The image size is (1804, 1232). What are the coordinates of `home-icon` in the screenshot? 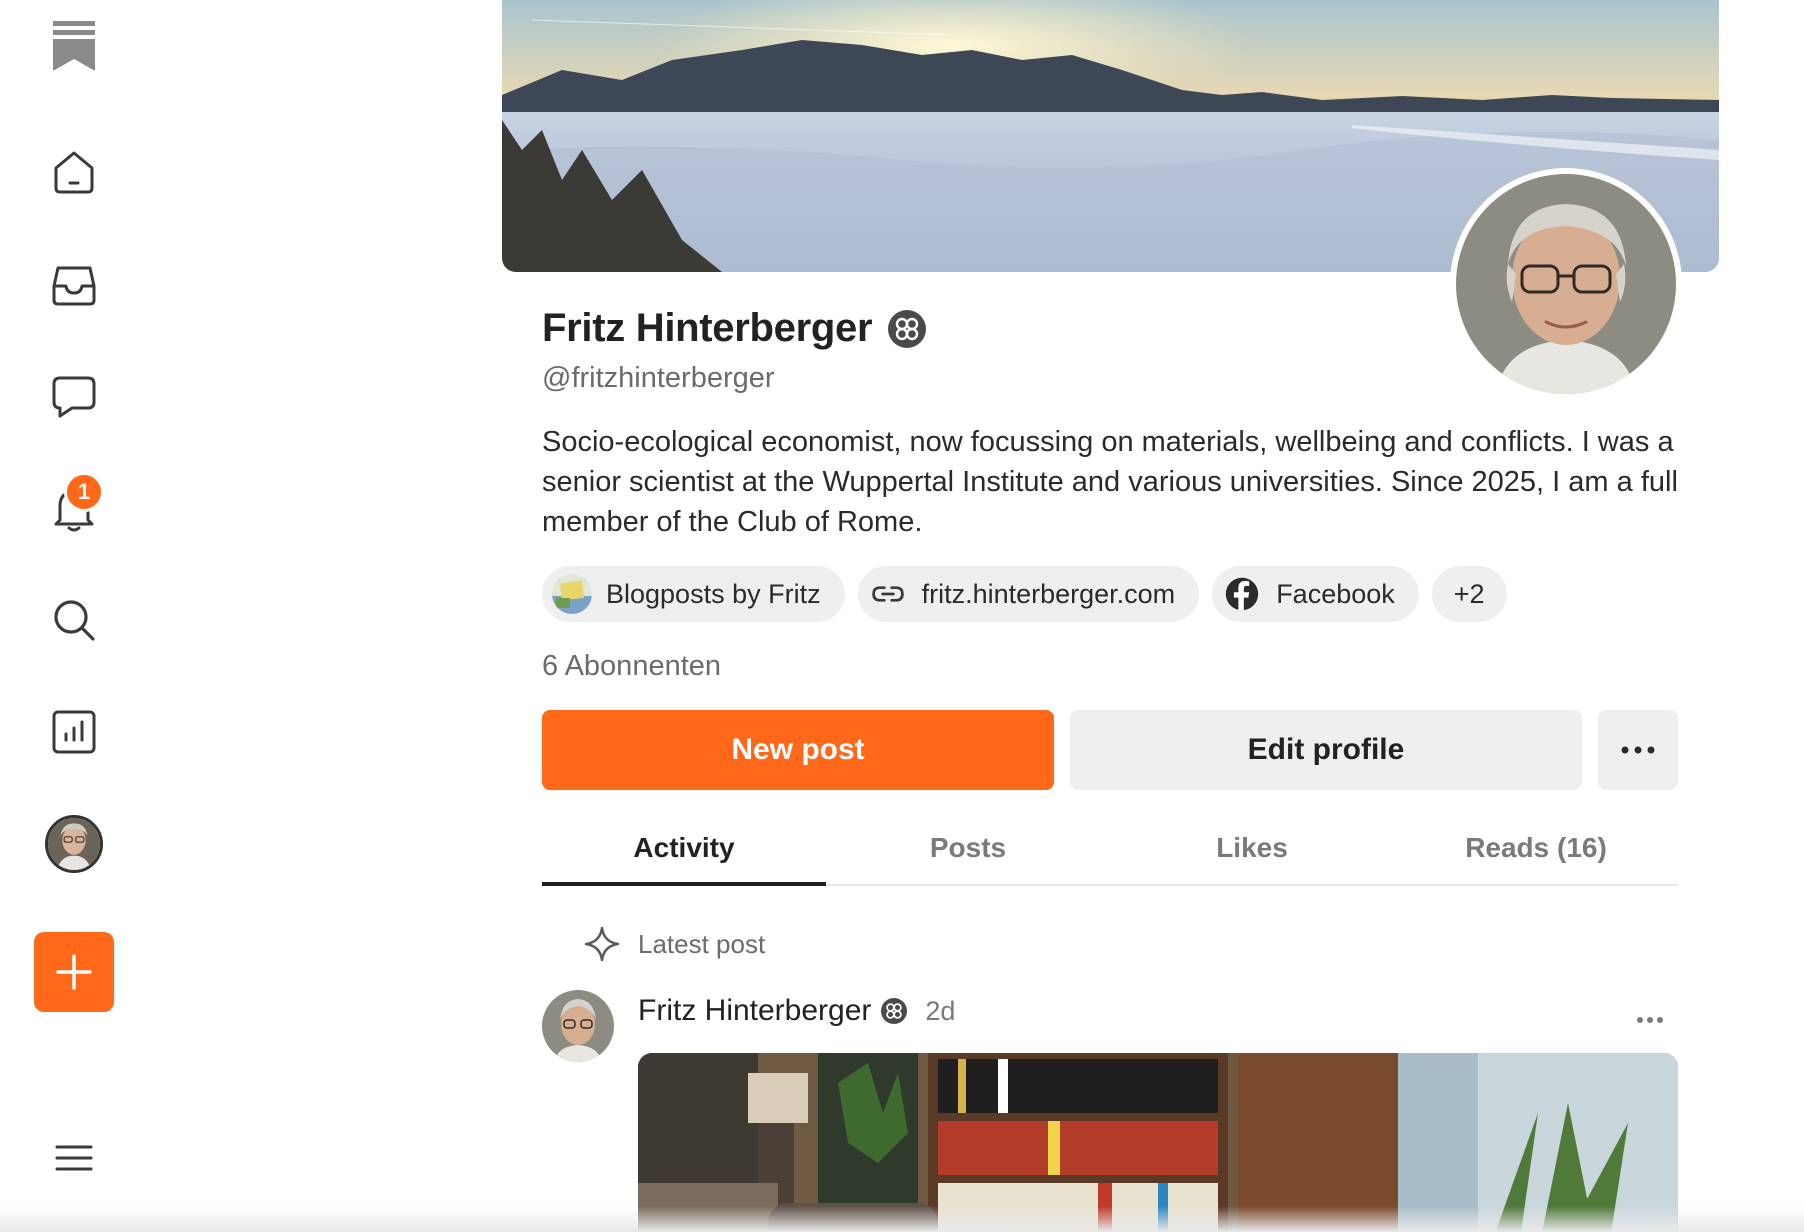 It's located at (74, 172).